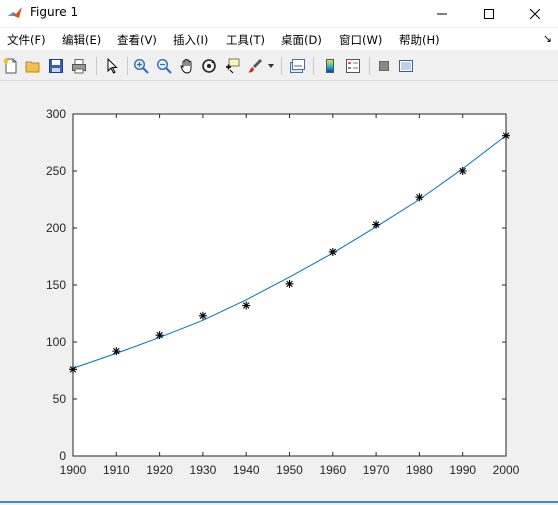  What do you see at coordinates (246, 470) in the screenshot?
I see `x-tick-label: 1940` at bounding box center [246, 470].